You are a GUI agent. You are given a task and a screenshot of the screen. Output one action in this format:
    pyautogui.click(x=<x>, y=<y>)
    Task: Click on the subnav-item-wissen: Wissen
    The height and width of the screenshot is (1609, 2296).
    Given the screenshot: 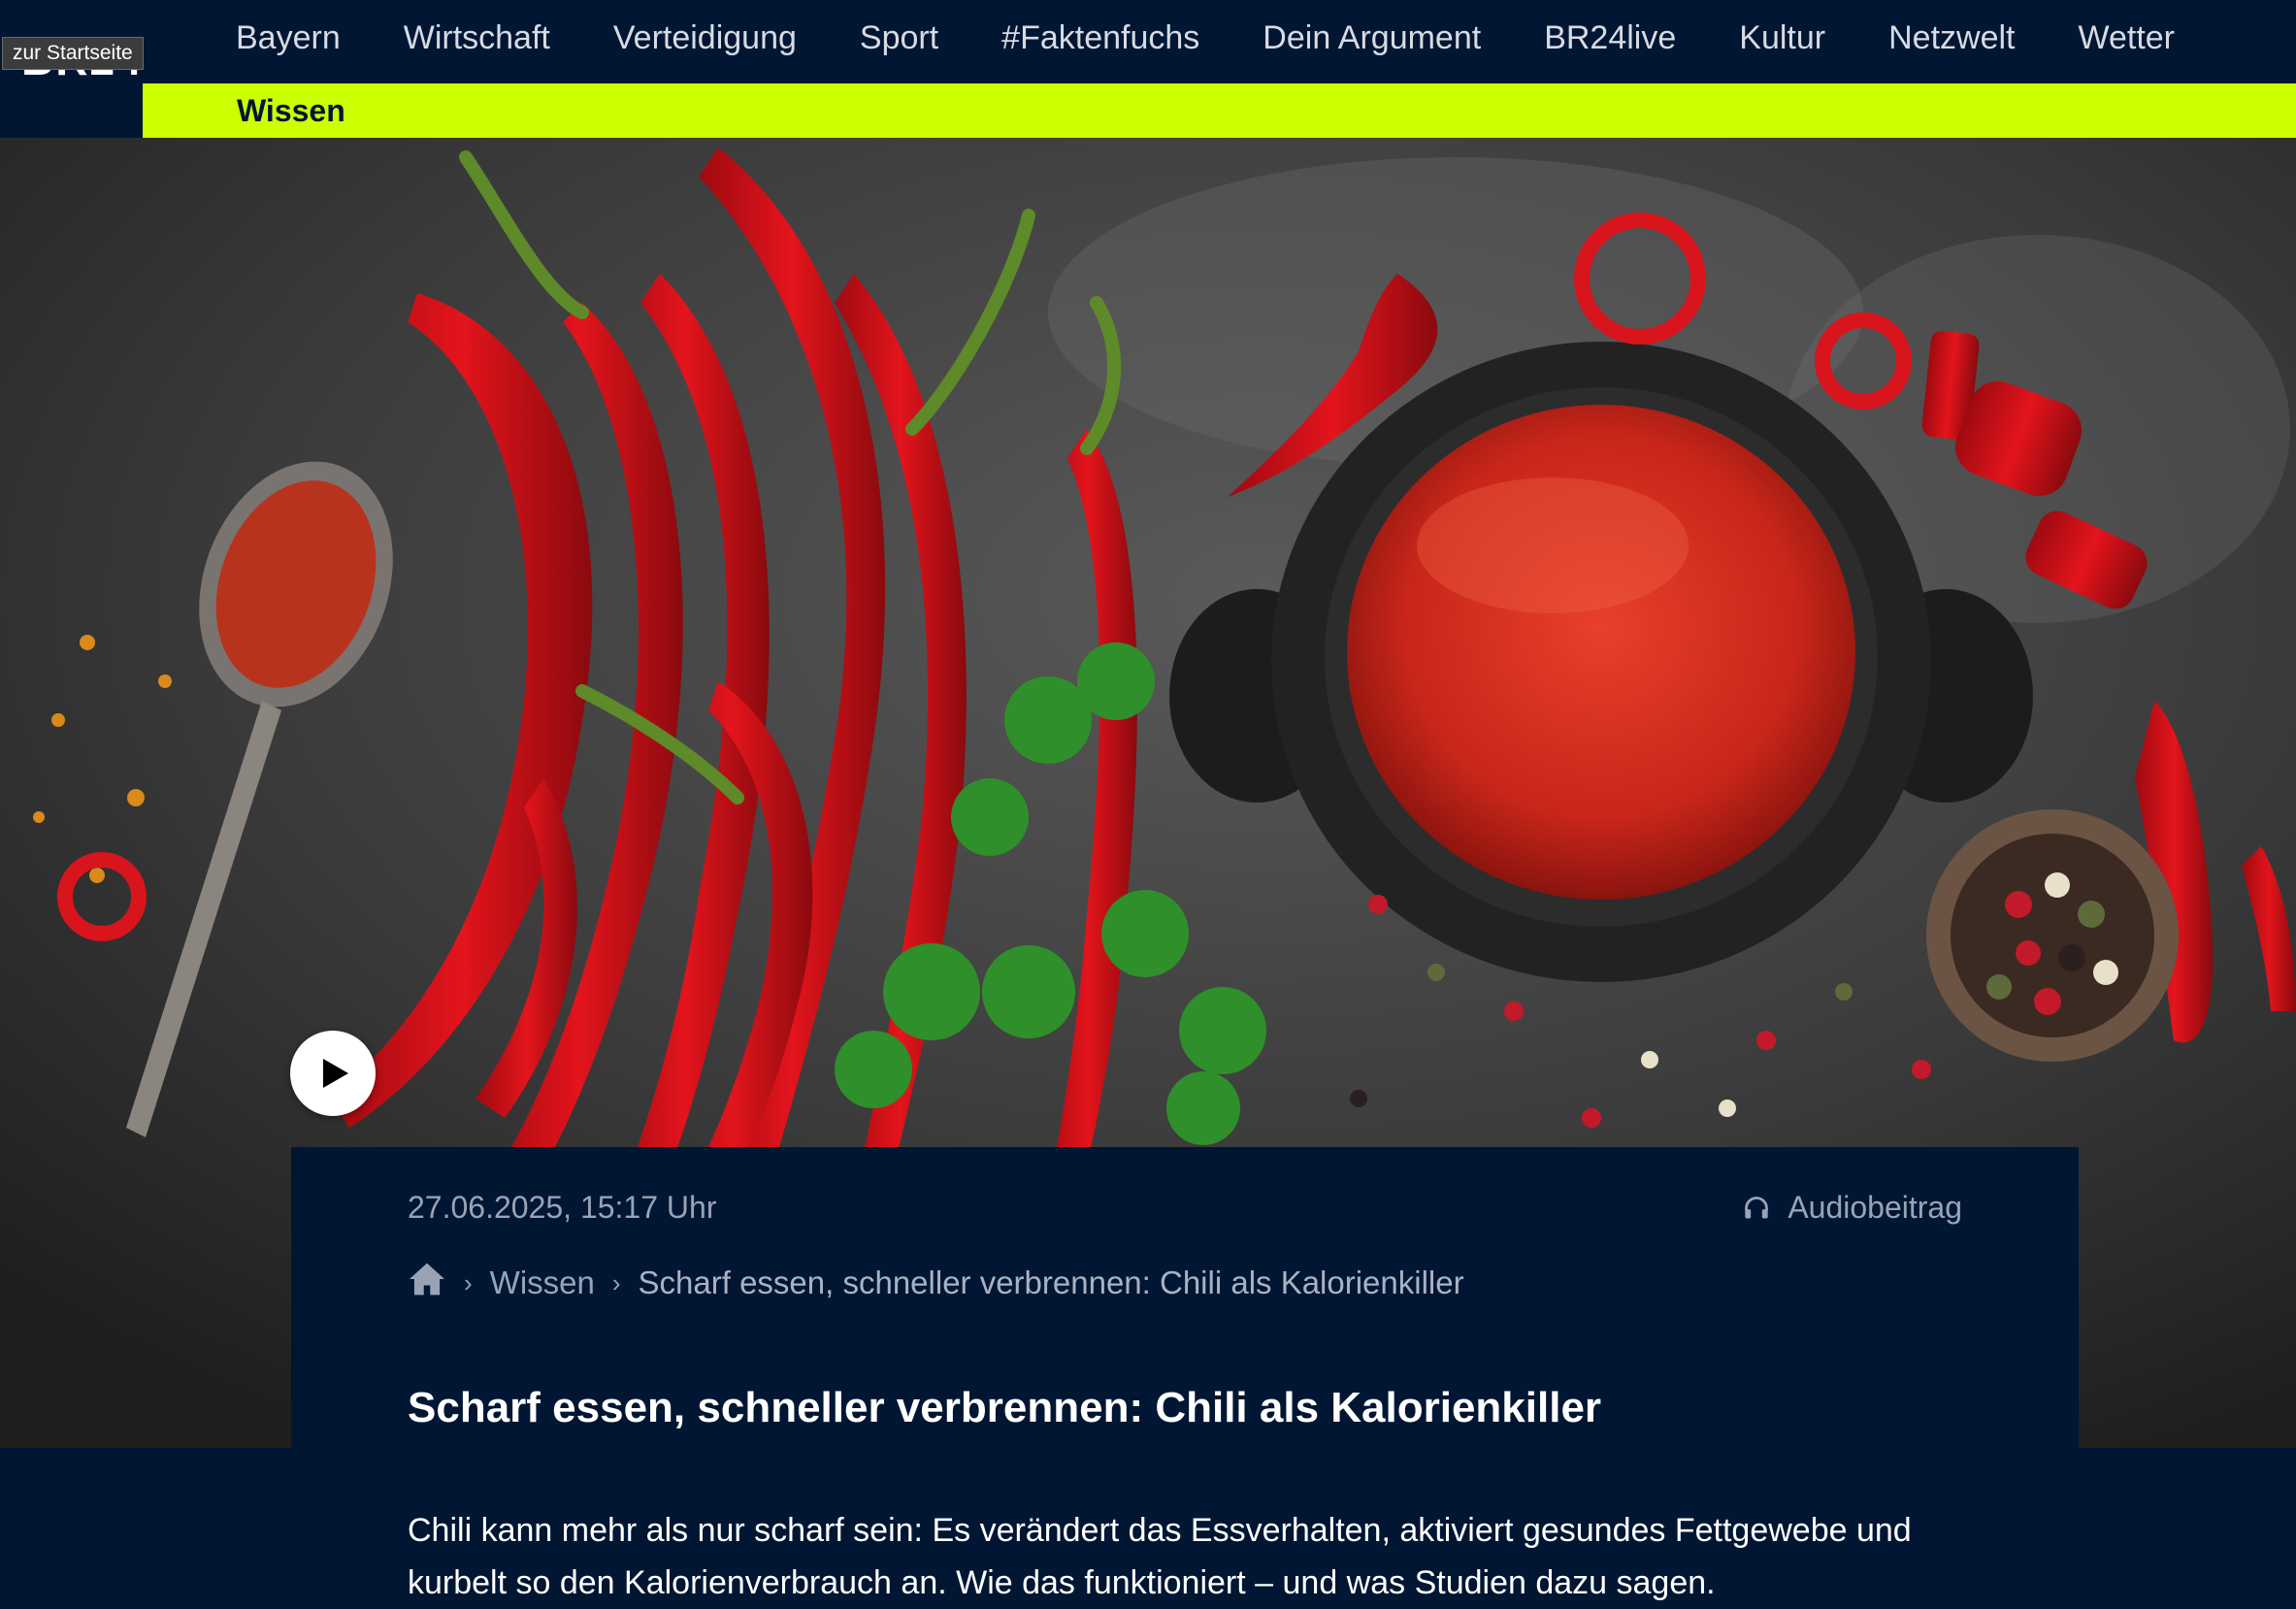 What is the action you would take?
    pyautogui.click(x=291, y=111)
    